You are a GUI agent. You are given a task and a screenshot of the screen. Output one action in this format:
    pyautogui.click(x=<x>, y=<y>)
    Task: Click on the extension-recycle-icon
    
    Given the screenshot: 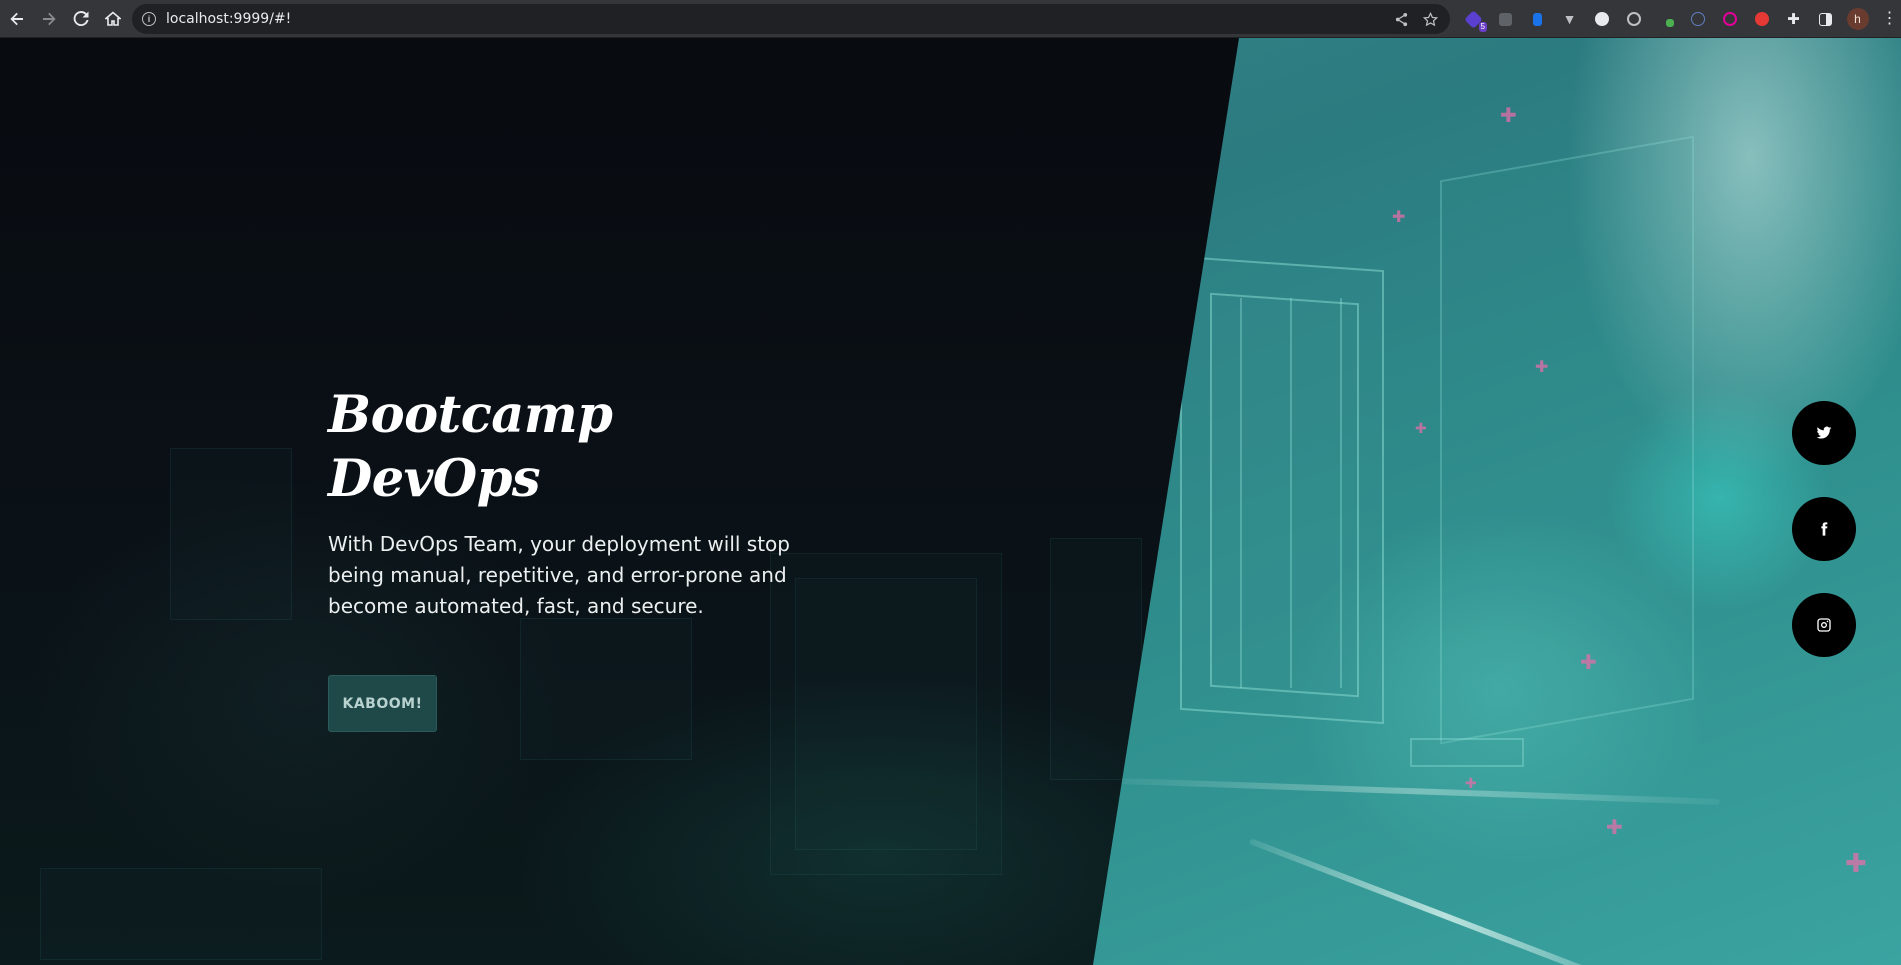 What is the action you would take?
    pyautogui.click(x=1505, y=19)
    